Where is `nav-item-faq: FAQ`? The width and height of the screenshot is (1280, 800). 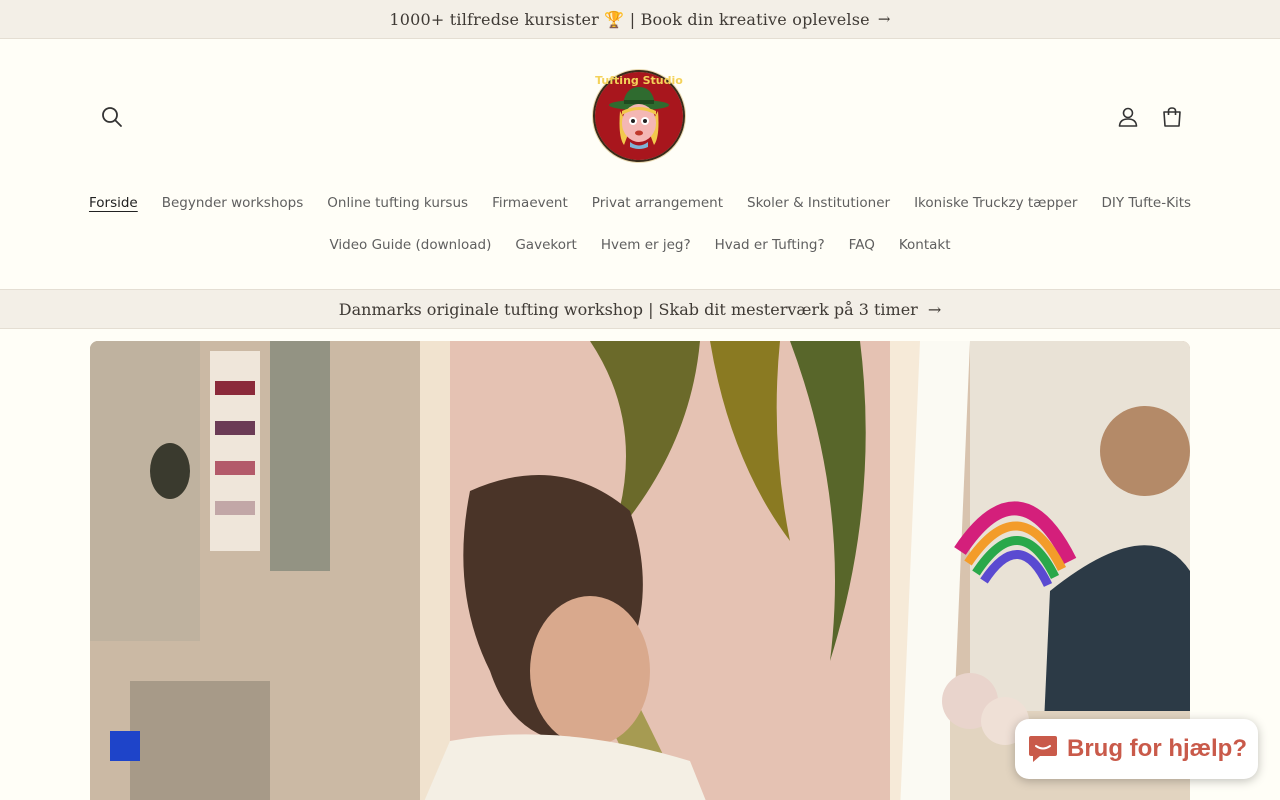
nav-item-faq: FAQ is located at coordinates (862, 245).